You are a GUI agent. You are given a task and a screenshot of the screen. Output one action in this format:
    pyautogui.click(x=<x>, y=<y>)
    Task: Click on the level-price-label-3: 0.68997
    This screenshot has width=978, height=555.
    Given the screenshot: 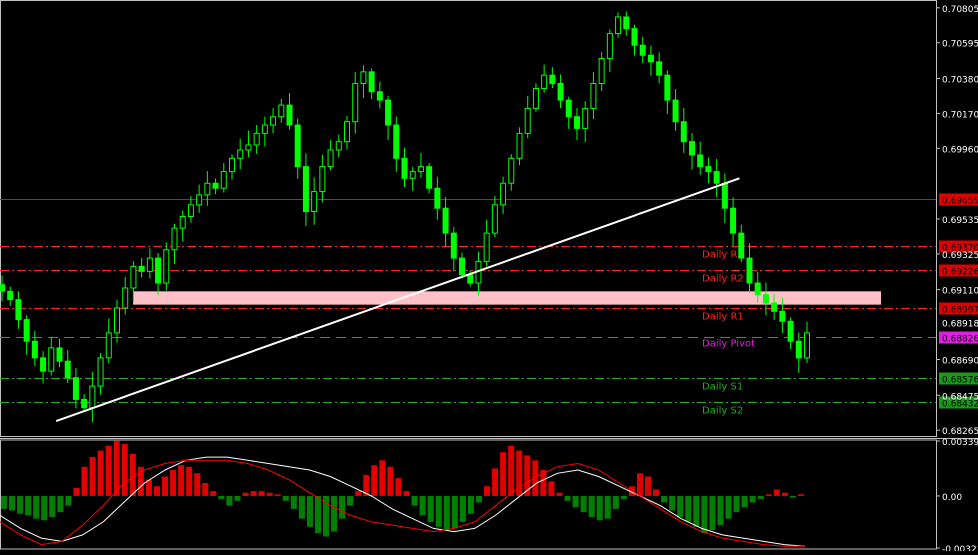 What is the action you would take?
    pyautogui.click(x=960, y=311)
    